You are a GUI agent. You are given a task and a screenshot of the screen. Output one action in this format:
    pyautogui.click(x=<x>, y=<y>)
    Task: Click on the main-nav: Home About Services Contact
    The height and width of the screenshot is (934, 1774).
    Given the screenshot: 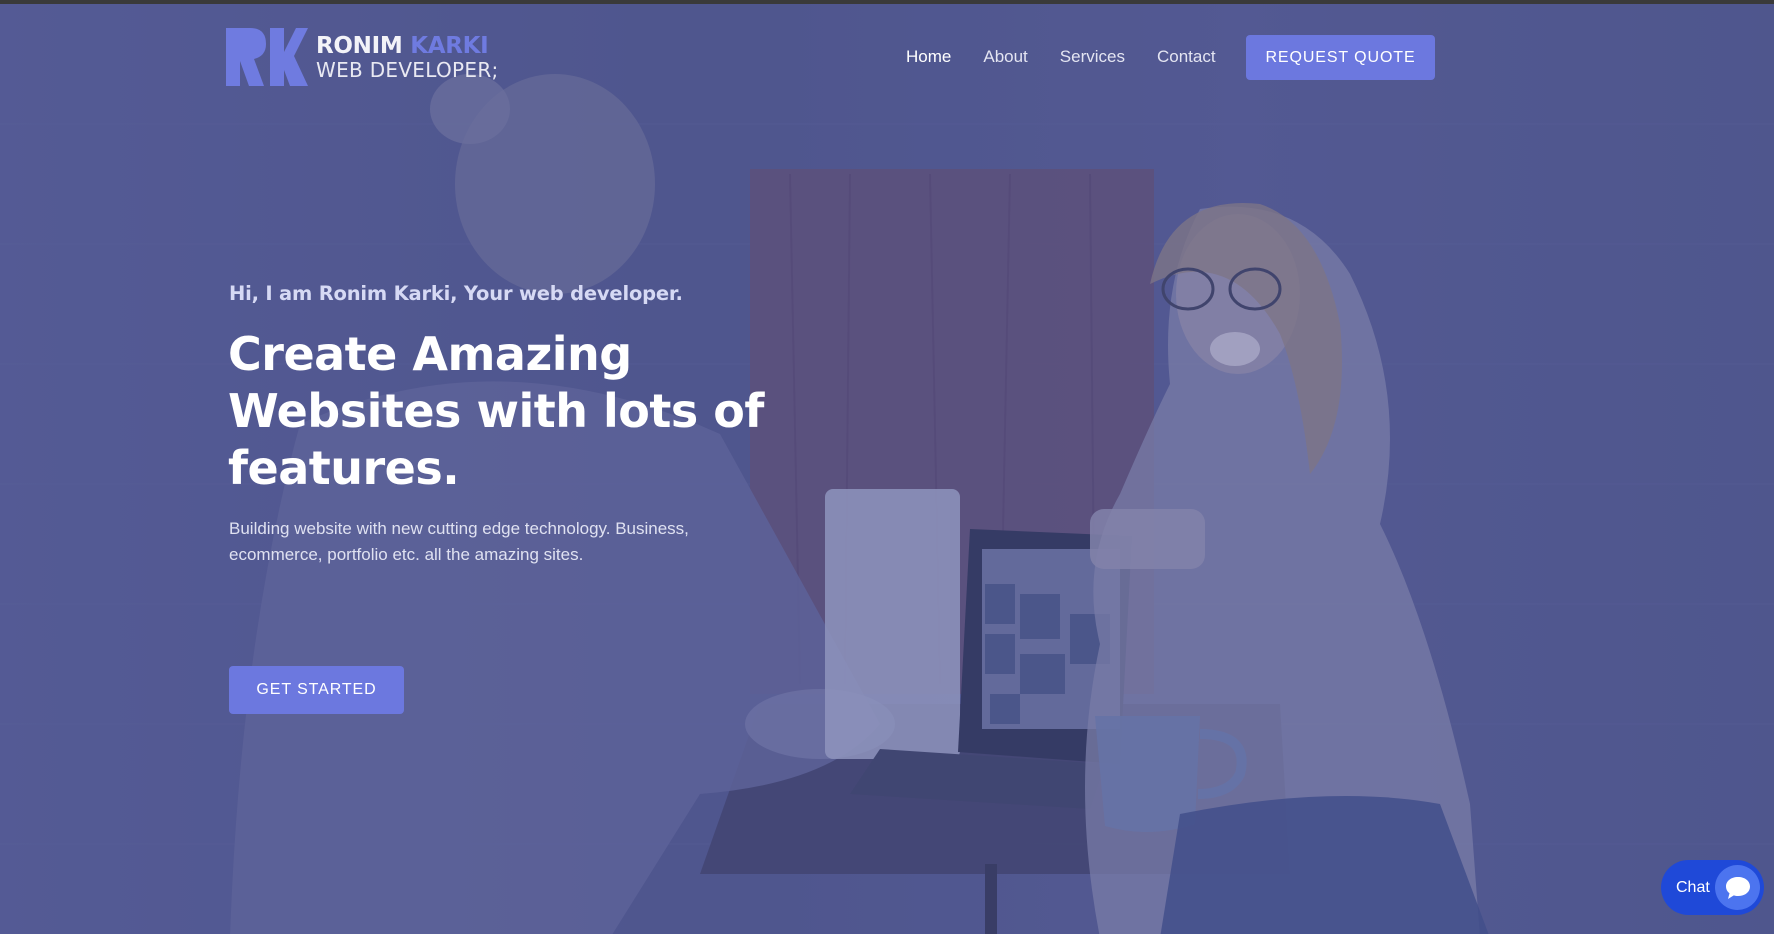 What is the action you would take?
    pyautogui.click(x=1061, y=57)
    